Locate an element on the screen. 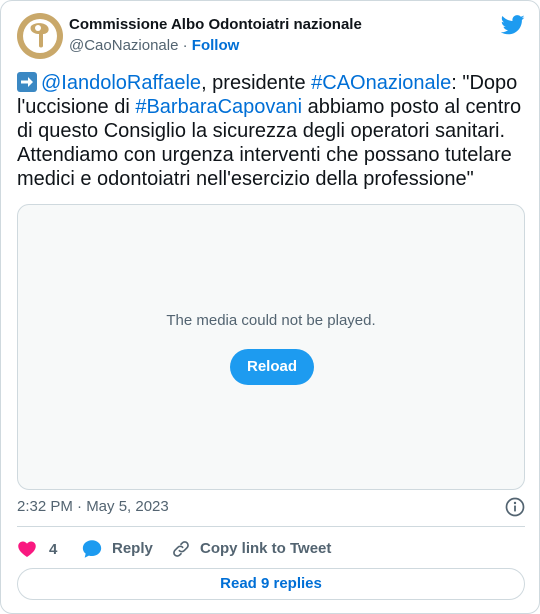 The height and width of the screenshot is (614, 540). author-handle-row: @CaoNazionale · Follow is located at coordinates (215, 46).